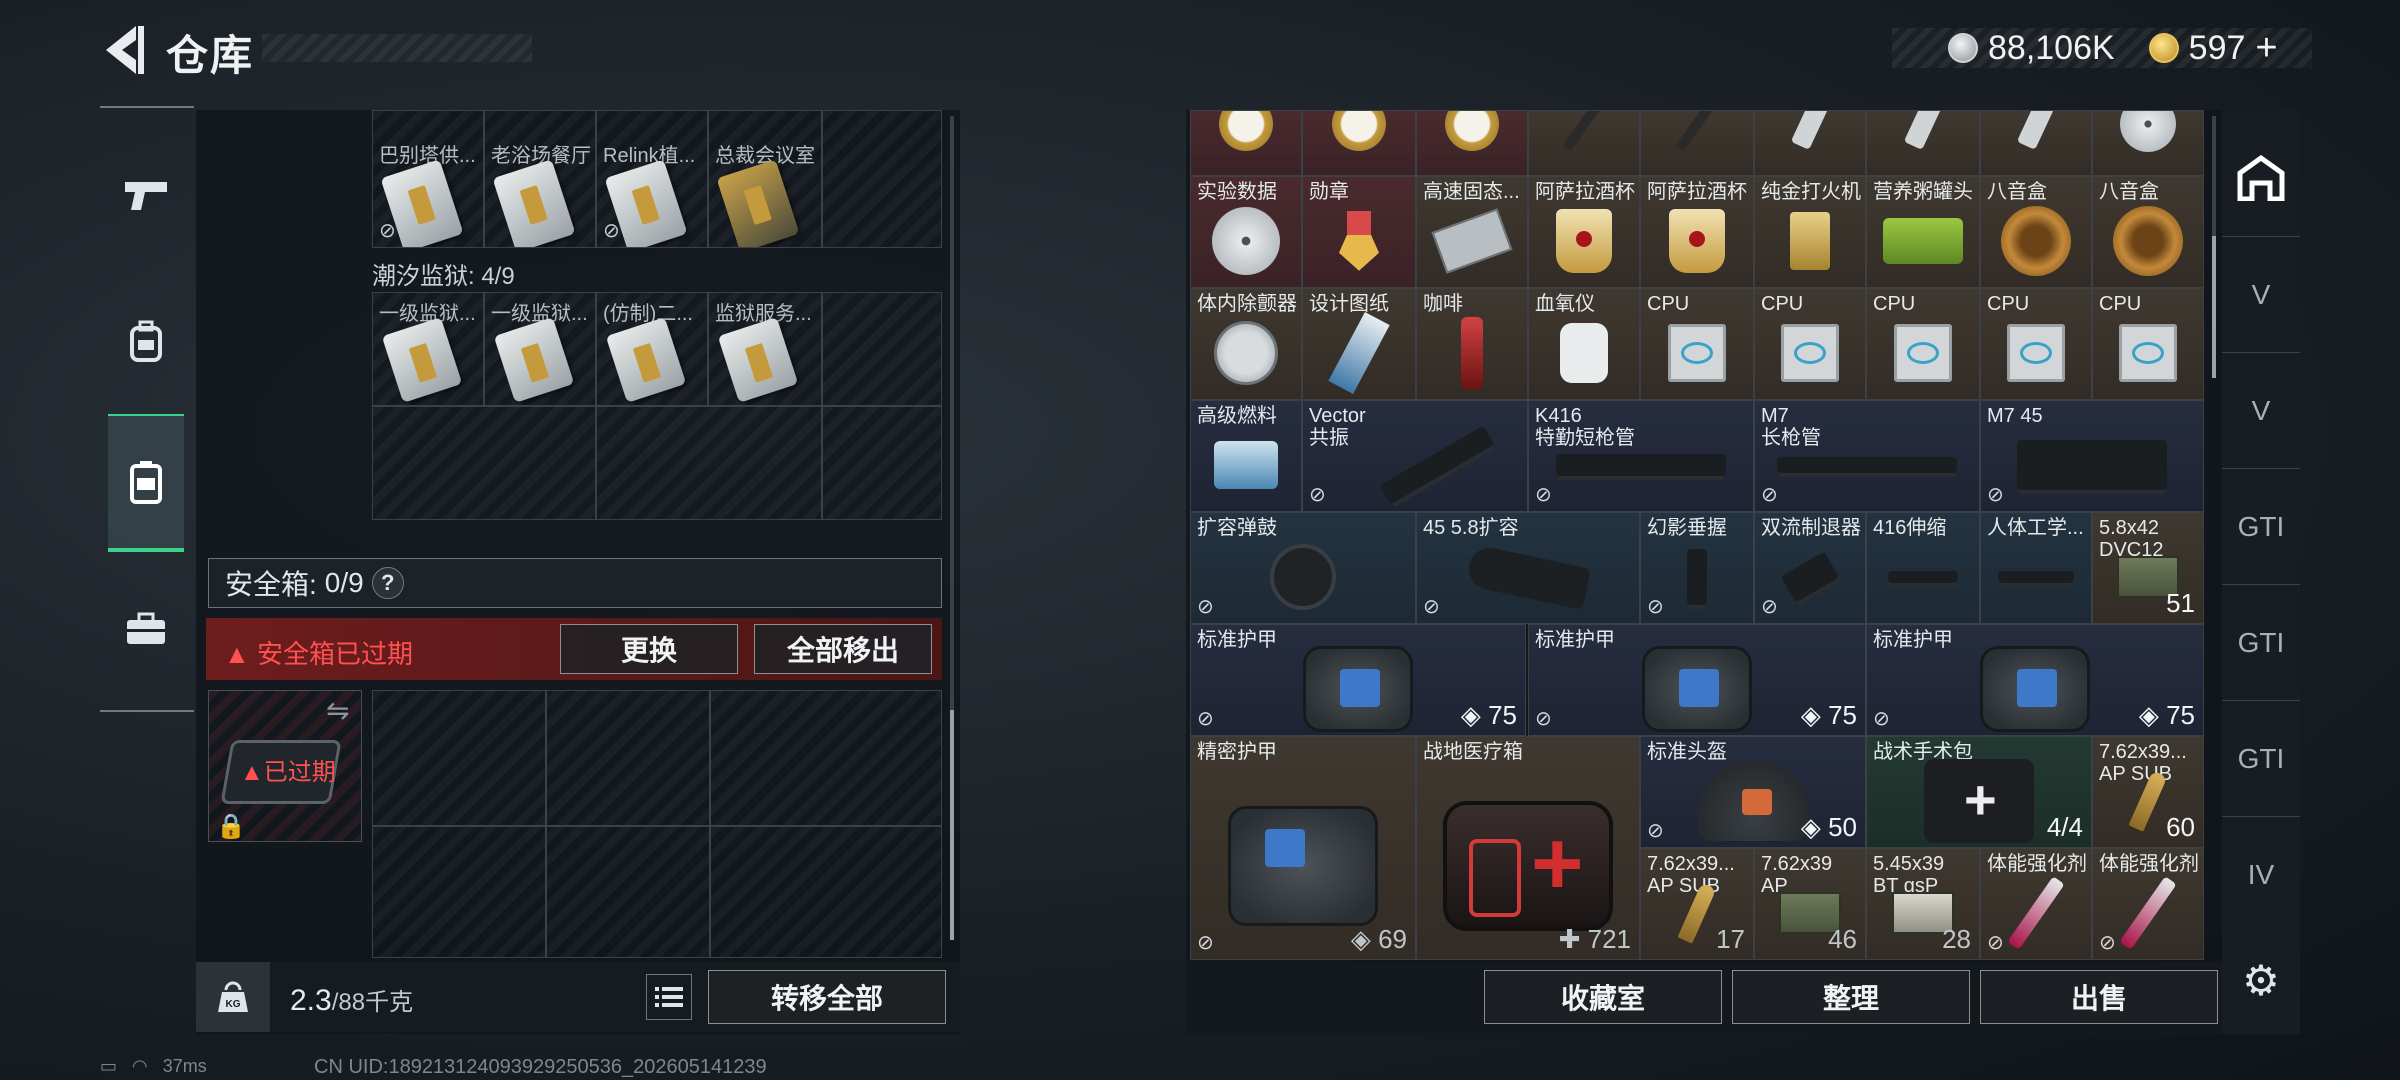 Image resolution: width=2400 pixels, height=1080 pixels. What do you see at coordinates (1923, 904) in the screenshot?
I see `item-slot: 5.45x39 BT gsP 28` at bounding box center [1923, 904].